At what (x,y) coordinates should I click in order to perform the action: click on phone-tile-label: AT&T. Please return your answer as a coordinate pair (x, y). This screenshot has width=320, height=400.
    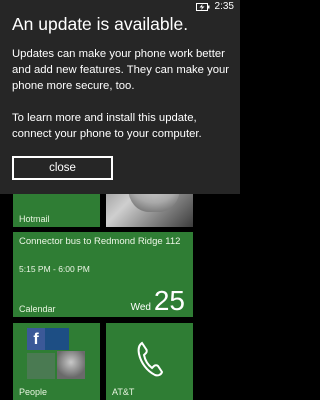
    Looking at the image, I should click on (123, 392).